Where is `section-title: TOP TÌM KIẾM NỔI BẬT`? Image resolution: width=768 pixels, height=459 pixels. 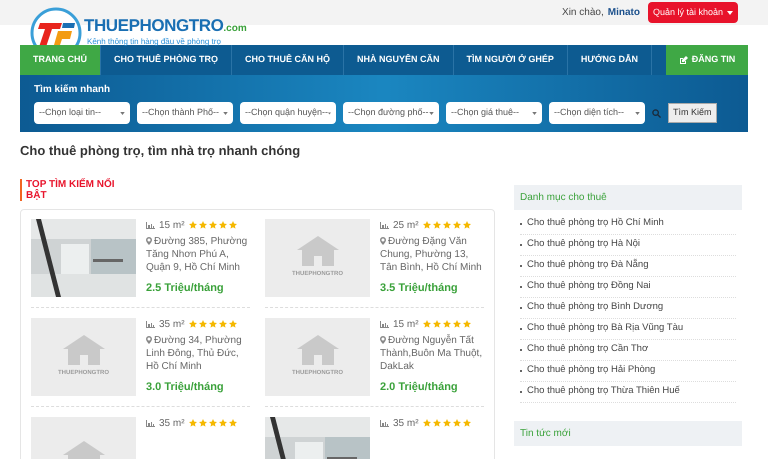 section-title: TOP TÌM KIẾM NỔI BẬT is located at coordinates (75, 189).